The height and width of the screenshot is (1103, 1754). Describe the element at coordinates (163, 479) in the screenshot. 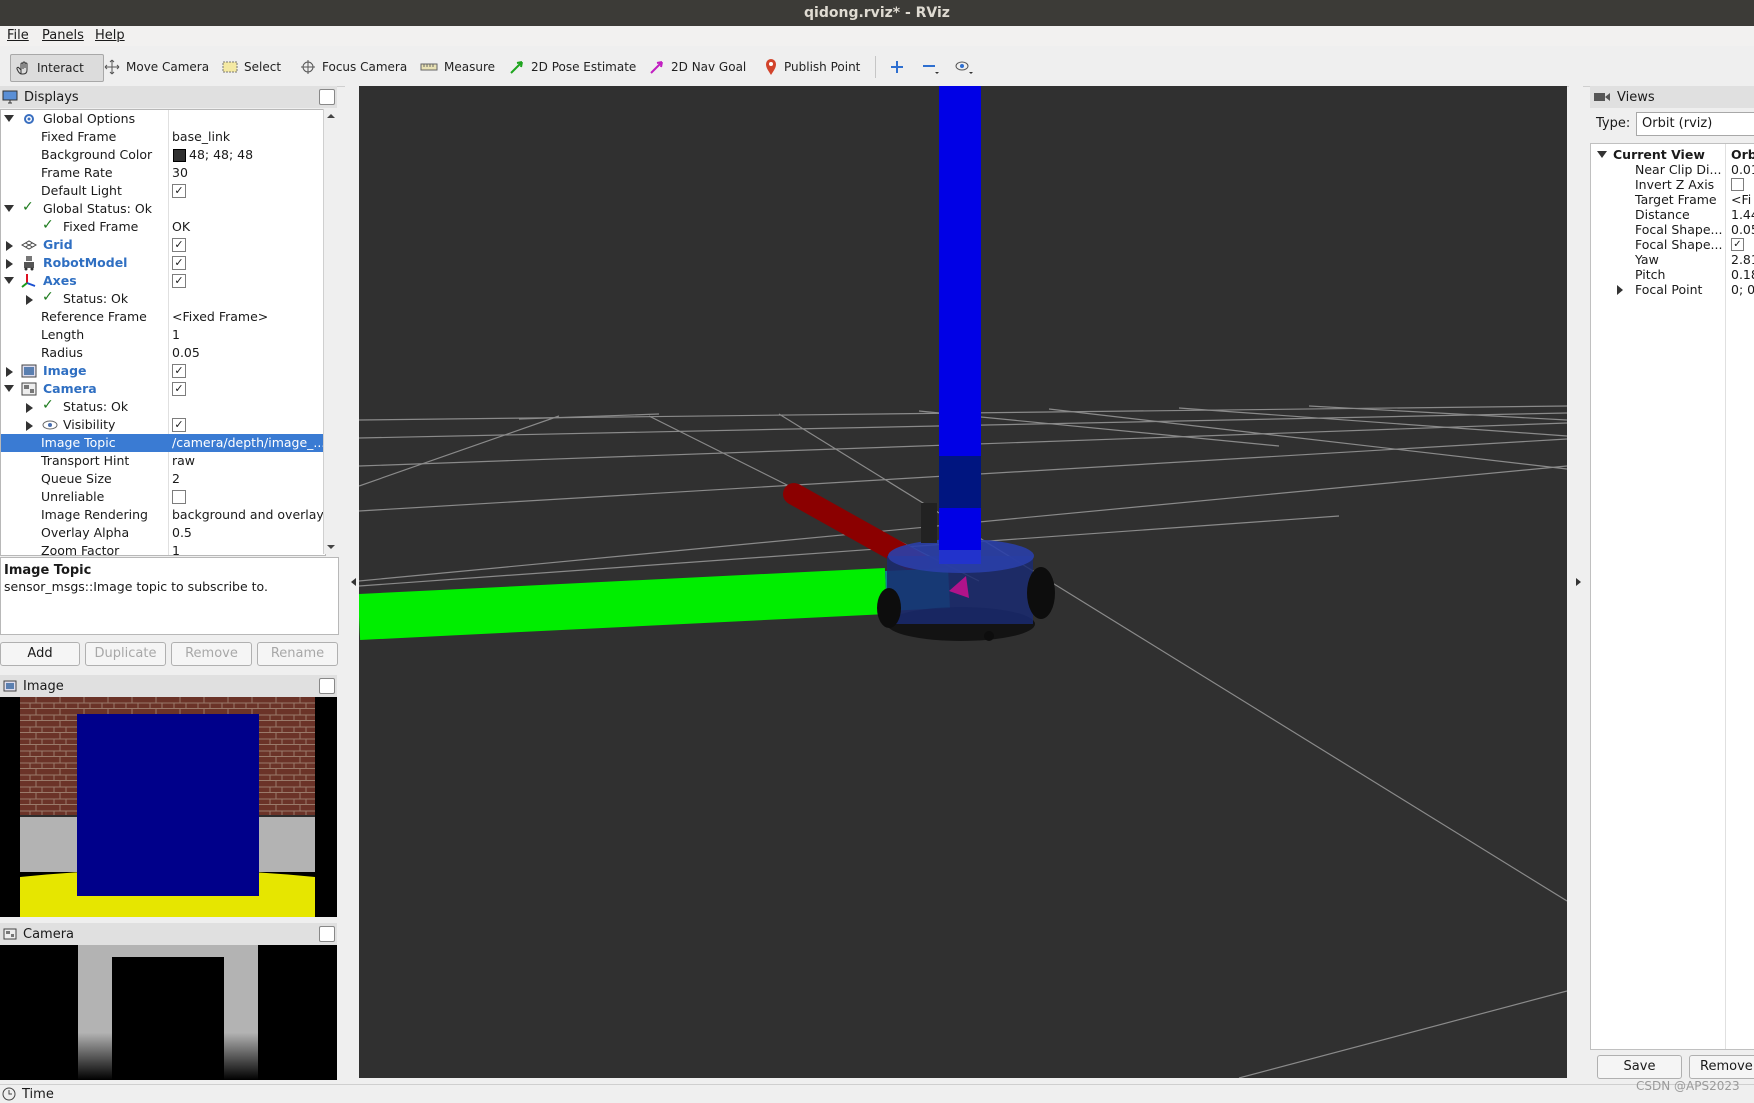

I see `tree-row-queue-size: Queue Size 2` at that location.